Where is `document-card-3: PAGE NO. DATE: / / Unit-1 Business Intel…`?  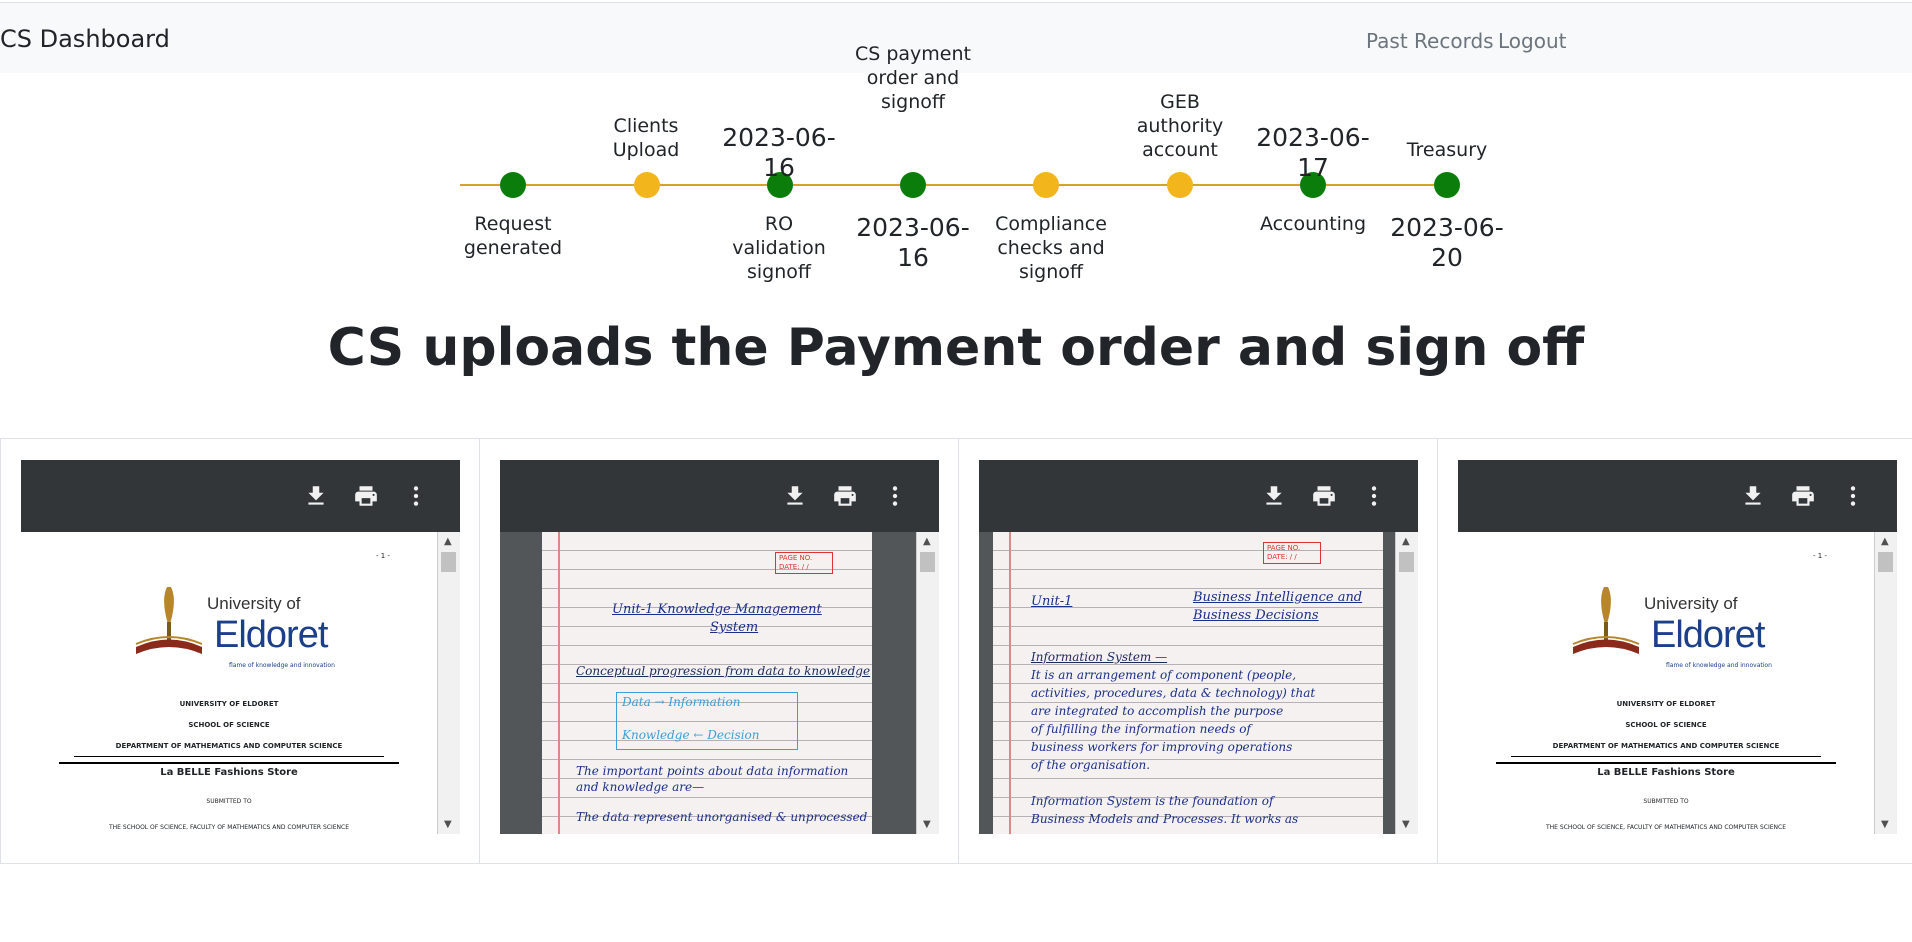
document-card-3: PAGE NO. DATE: / / Unit-1 Business Intel… is located at coordinates (1197, 651).